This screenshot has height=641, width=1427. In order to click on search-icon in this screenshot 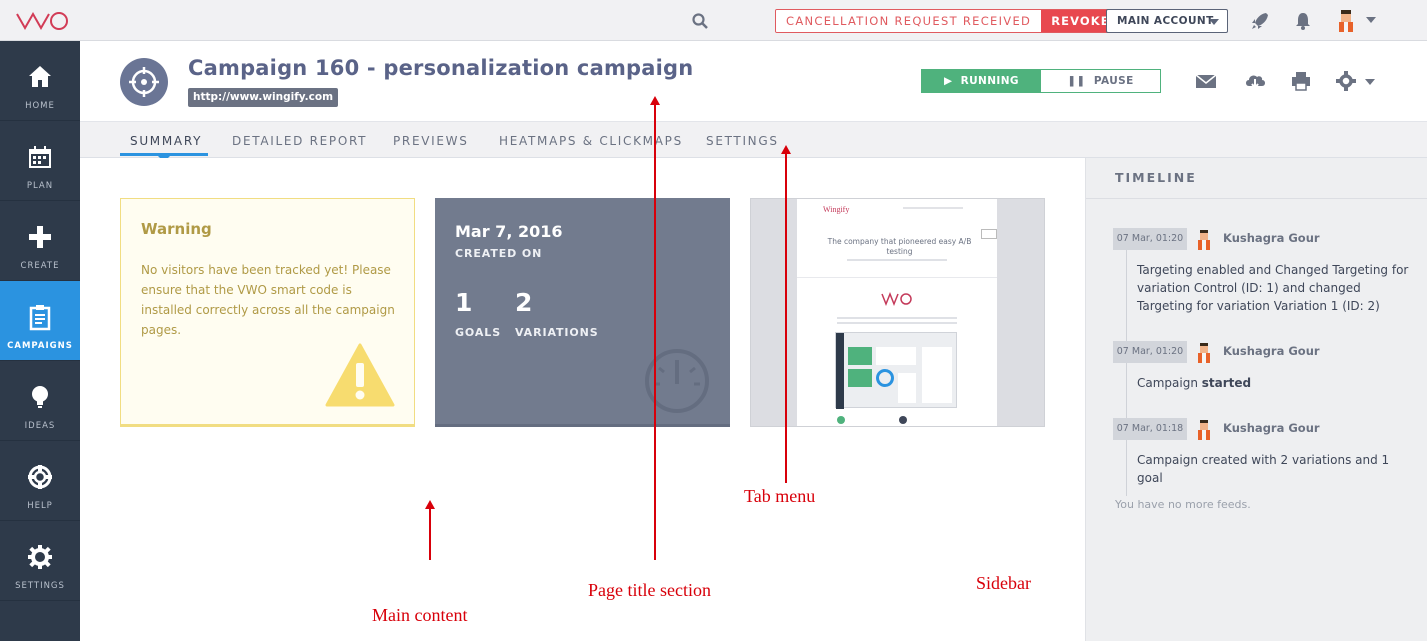, I will do `click(700, 21)`.